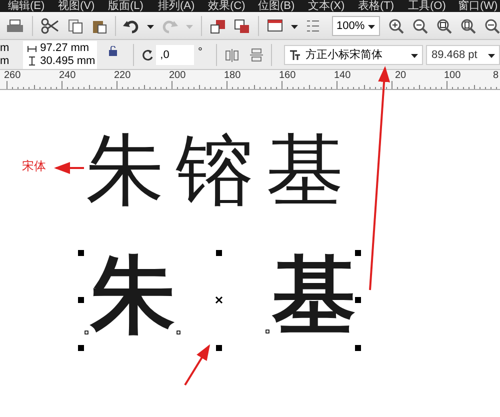 The image size is (500, 417). Describe the element at coordinates (426, 6) in the screenshot. I see `menu-item: 工具(O)` at that location.